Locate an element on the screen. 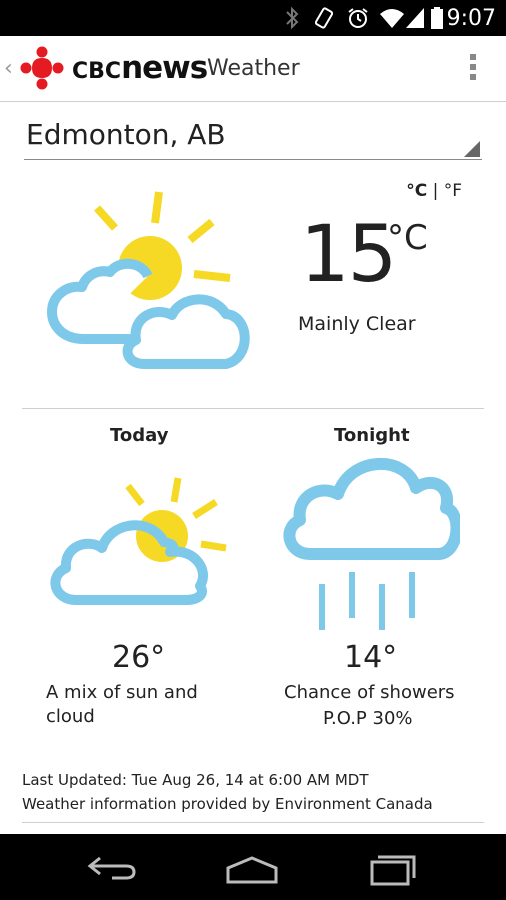  current-condition: Mainly Clear is located at coordinates (357, 324).